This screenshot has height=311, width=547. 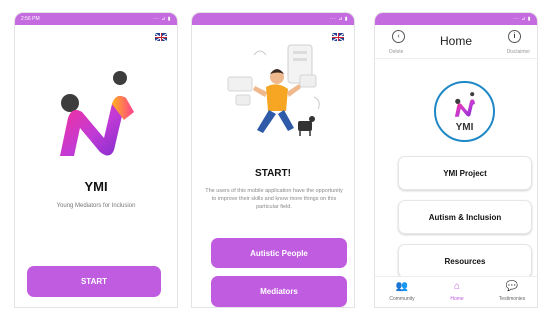 I want to click on nav-testimonies-label: Testimonies, so click(x=512, y=299).